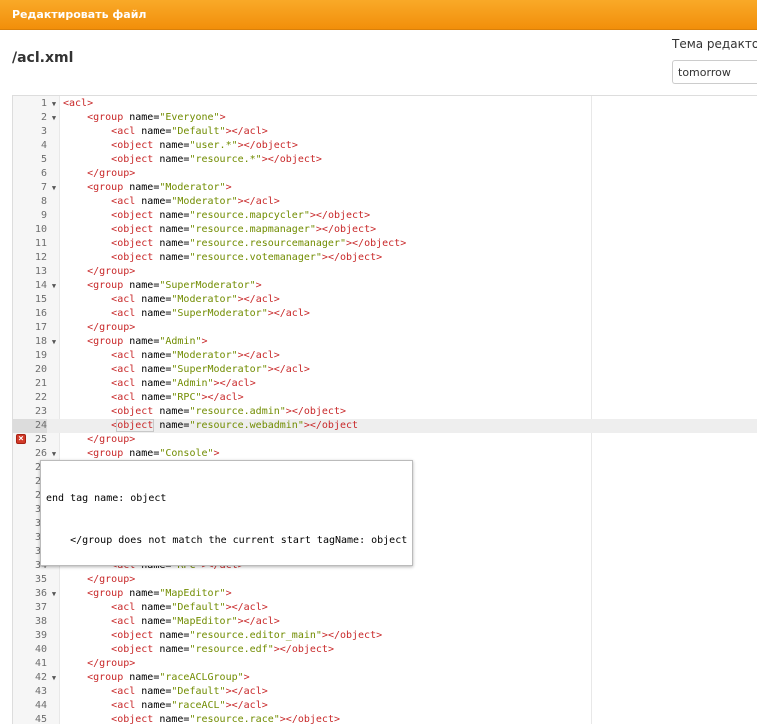 The image size is (757, 724). I want to click on window-titlebar: Редактировать файл, so click(378, 15).